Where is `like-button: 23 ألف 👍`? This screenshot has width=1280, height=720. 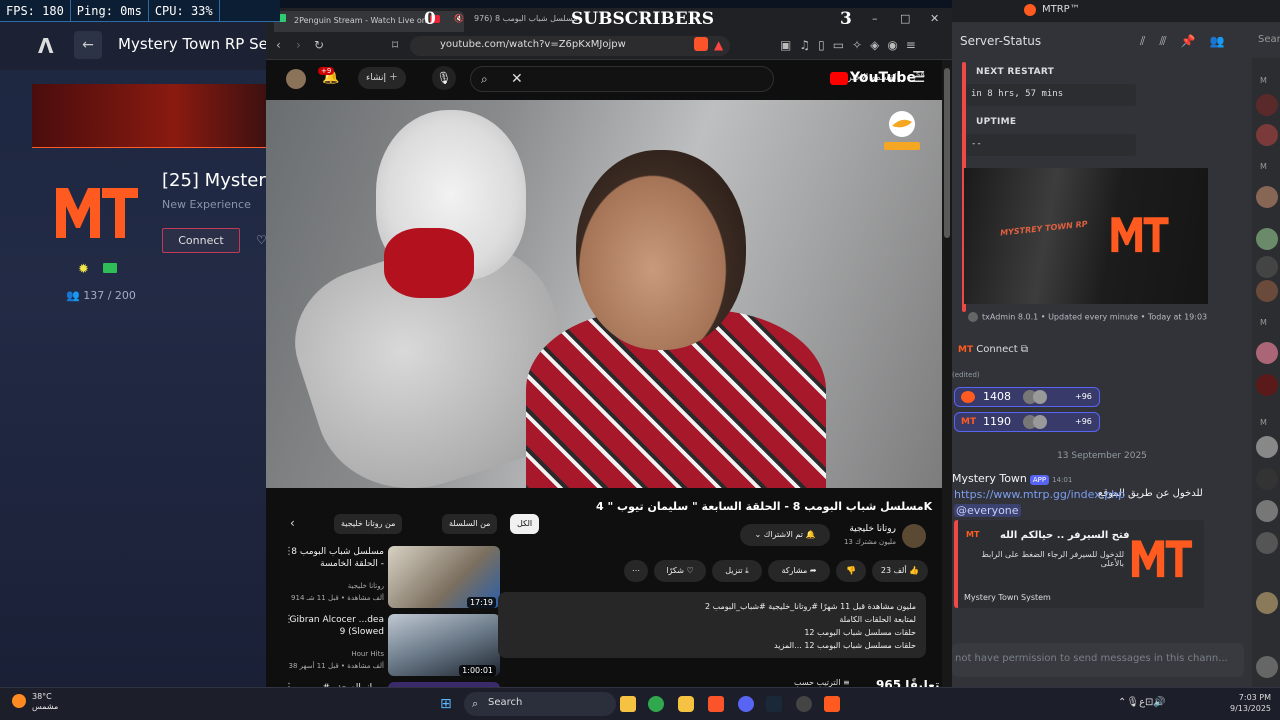 like-button: 23 ألف 👍 is located at coordinates (900, 571).